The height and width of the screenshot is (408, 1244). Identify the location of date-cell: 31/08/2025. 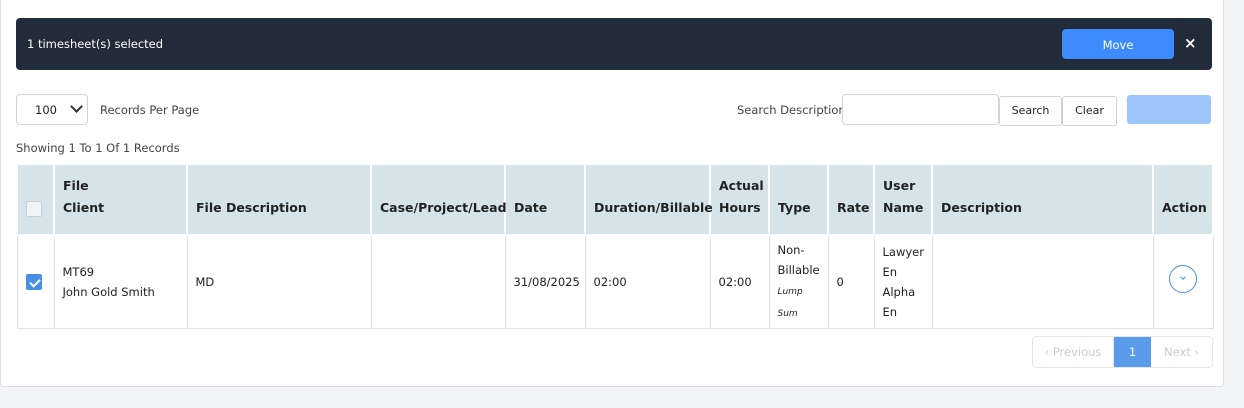
(545, 281).